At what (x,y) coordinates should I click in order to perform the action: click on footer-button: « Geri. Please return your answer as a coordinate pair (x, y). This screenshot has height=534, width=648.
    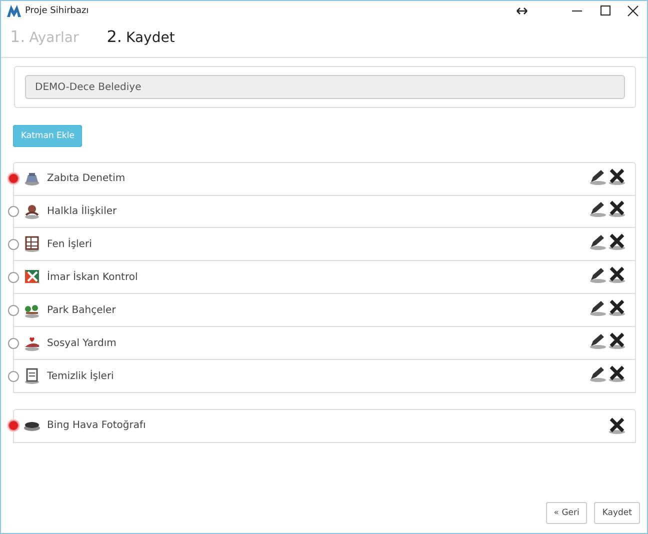
    Looking at the image, I should click on (567, 513).